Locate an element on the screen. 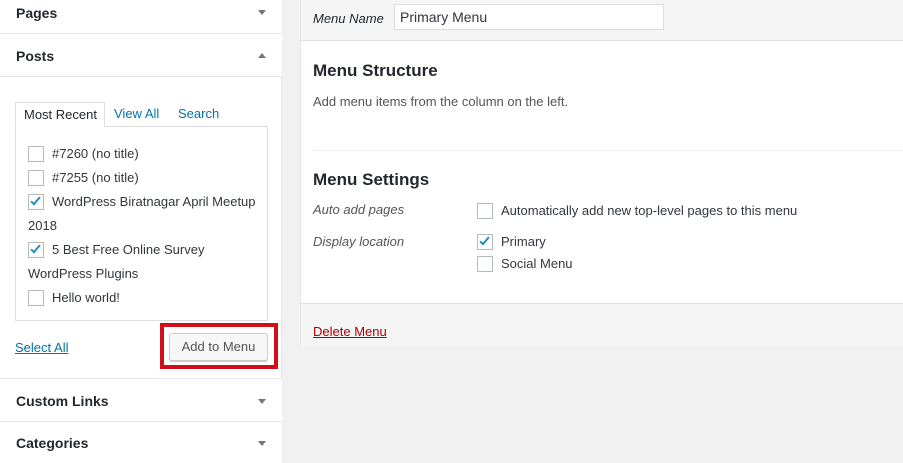  menu-name-input is located at coordinates (529, 17).